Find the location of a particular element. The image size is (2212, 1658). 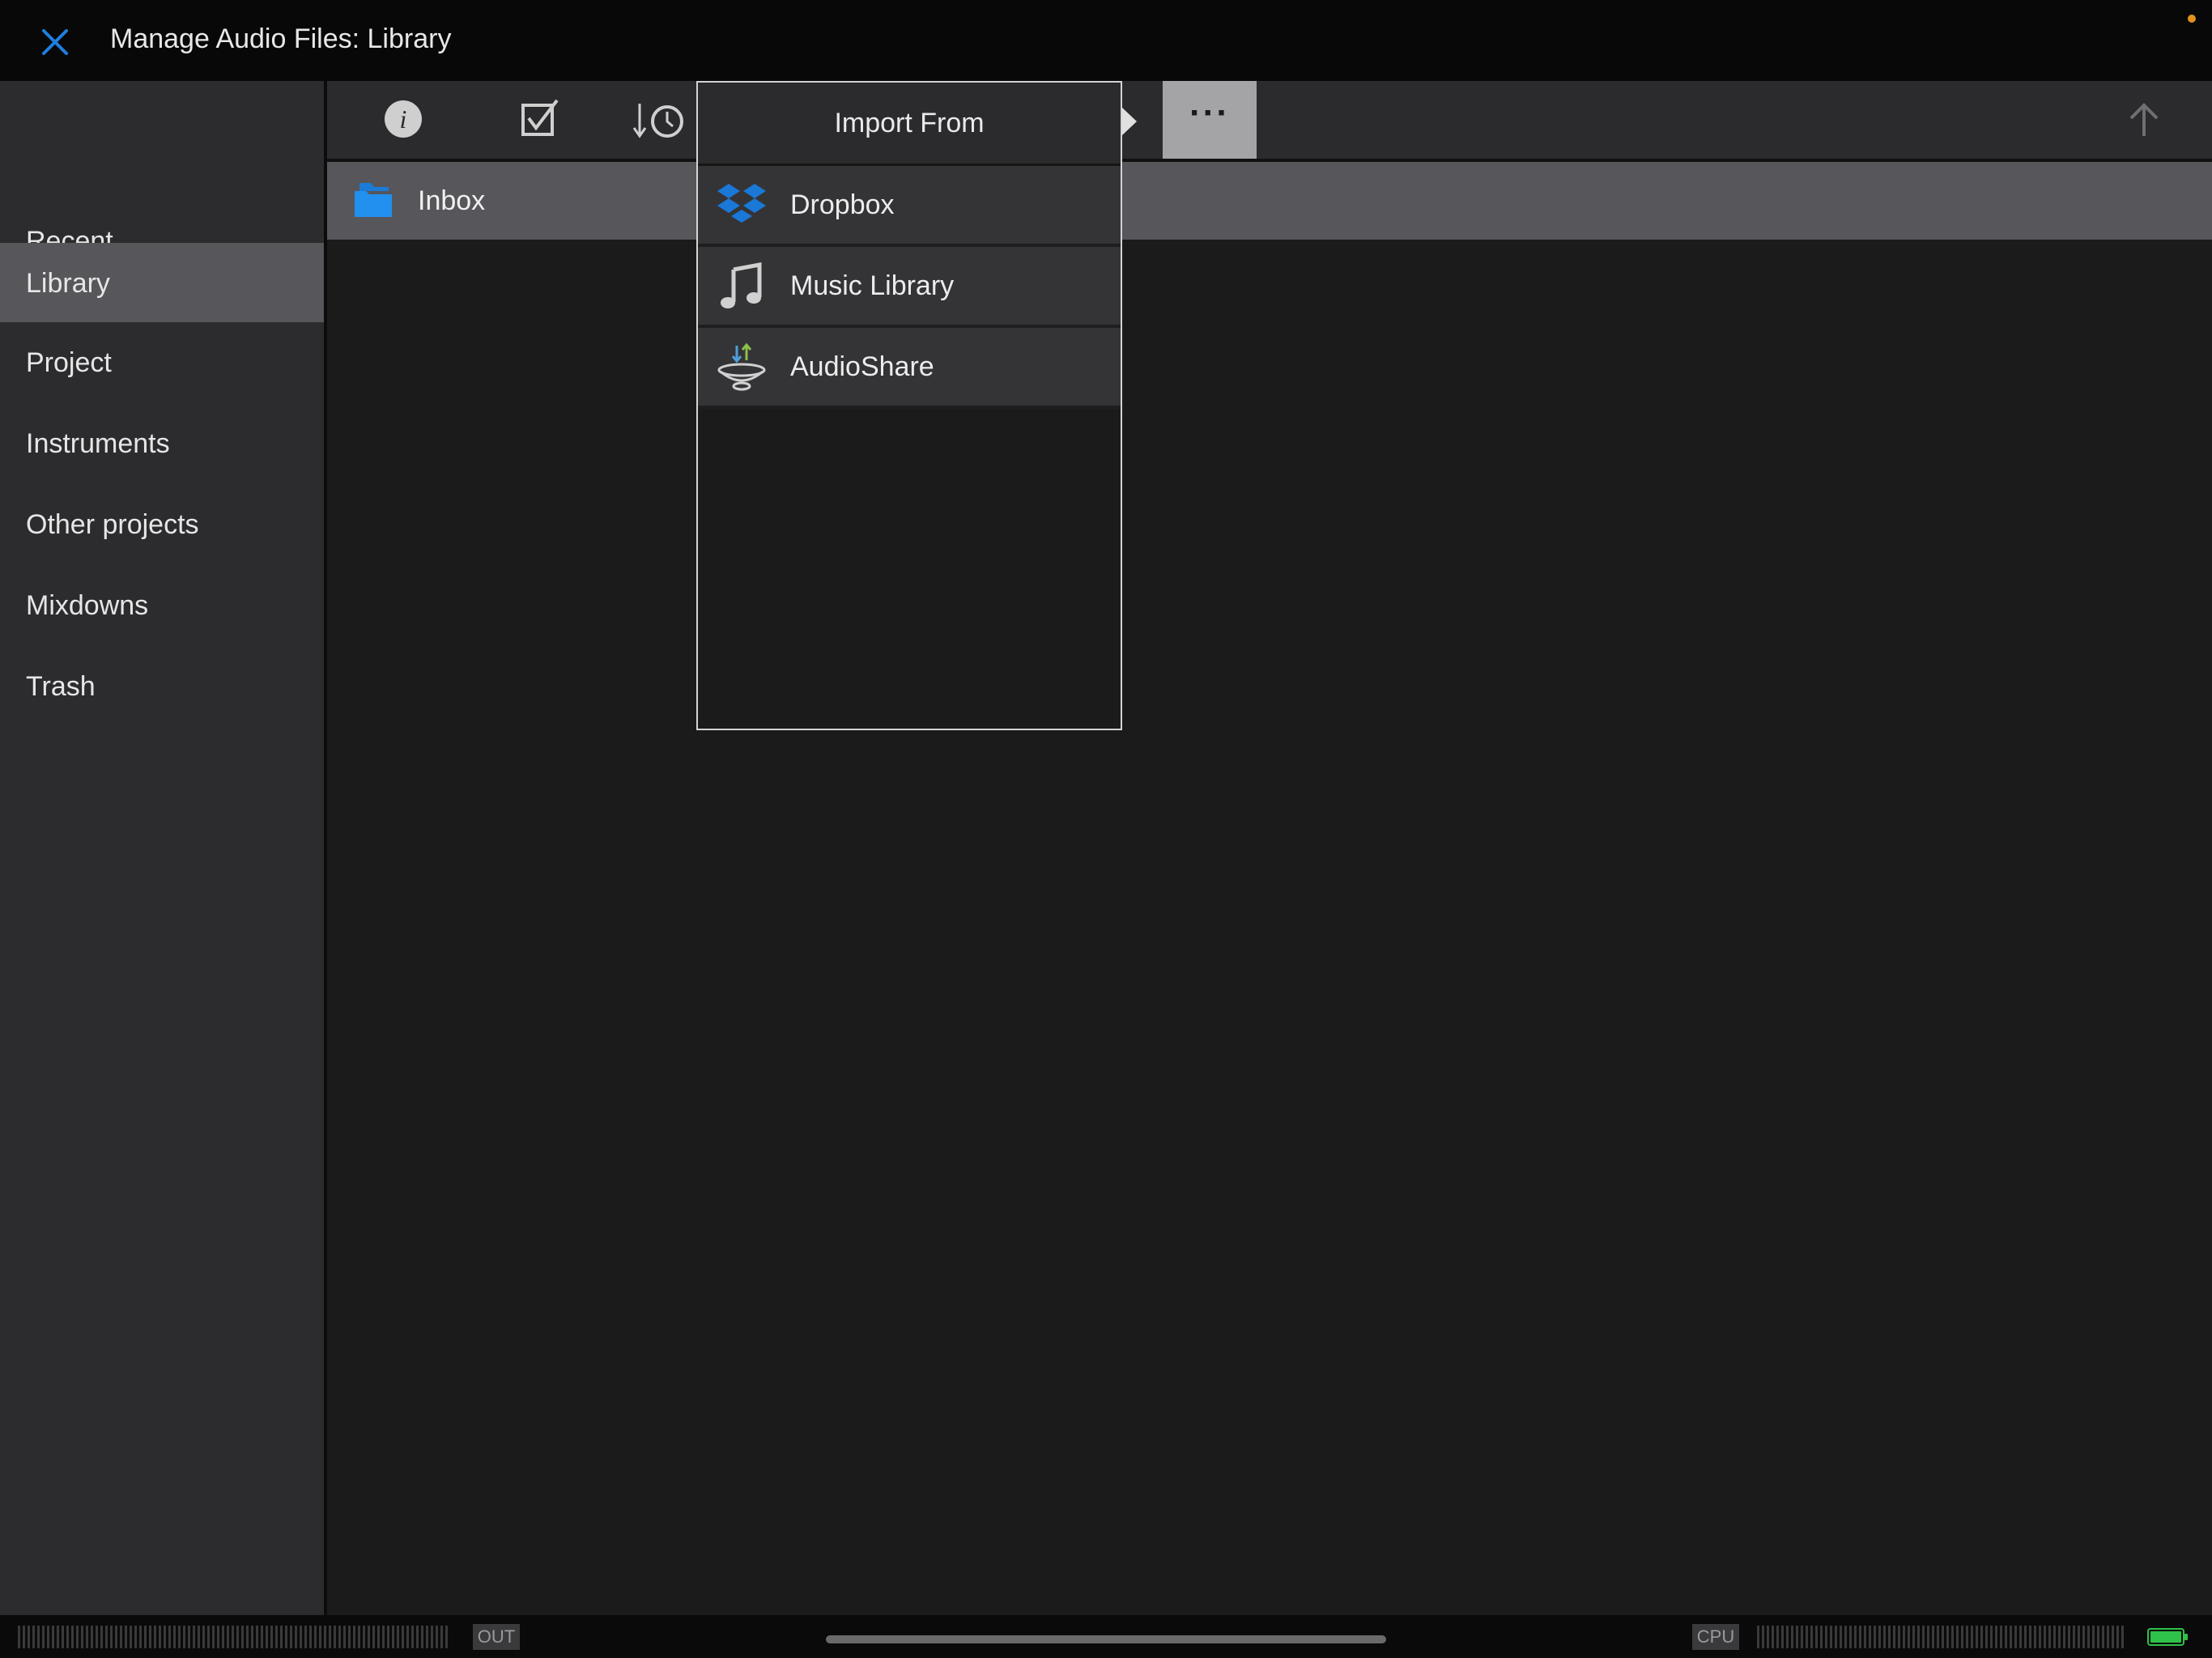

sidebar-item-label: Trash is located at coordinates (61, 686).